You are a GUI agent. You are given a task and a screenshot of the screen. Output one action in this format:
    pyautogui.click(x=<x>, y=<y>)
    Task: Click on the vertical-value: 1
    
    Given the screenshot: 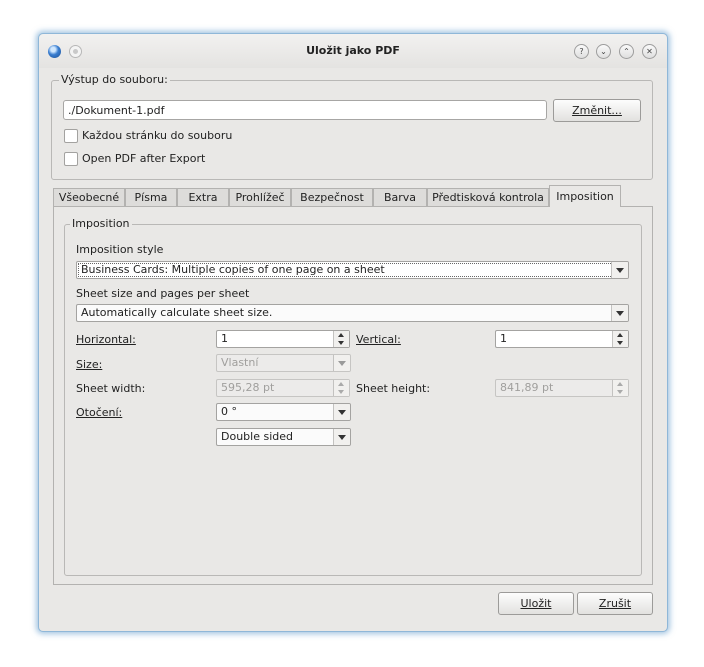 What is the action you would take?
    pyautogui.click(x=503, y=338)
    